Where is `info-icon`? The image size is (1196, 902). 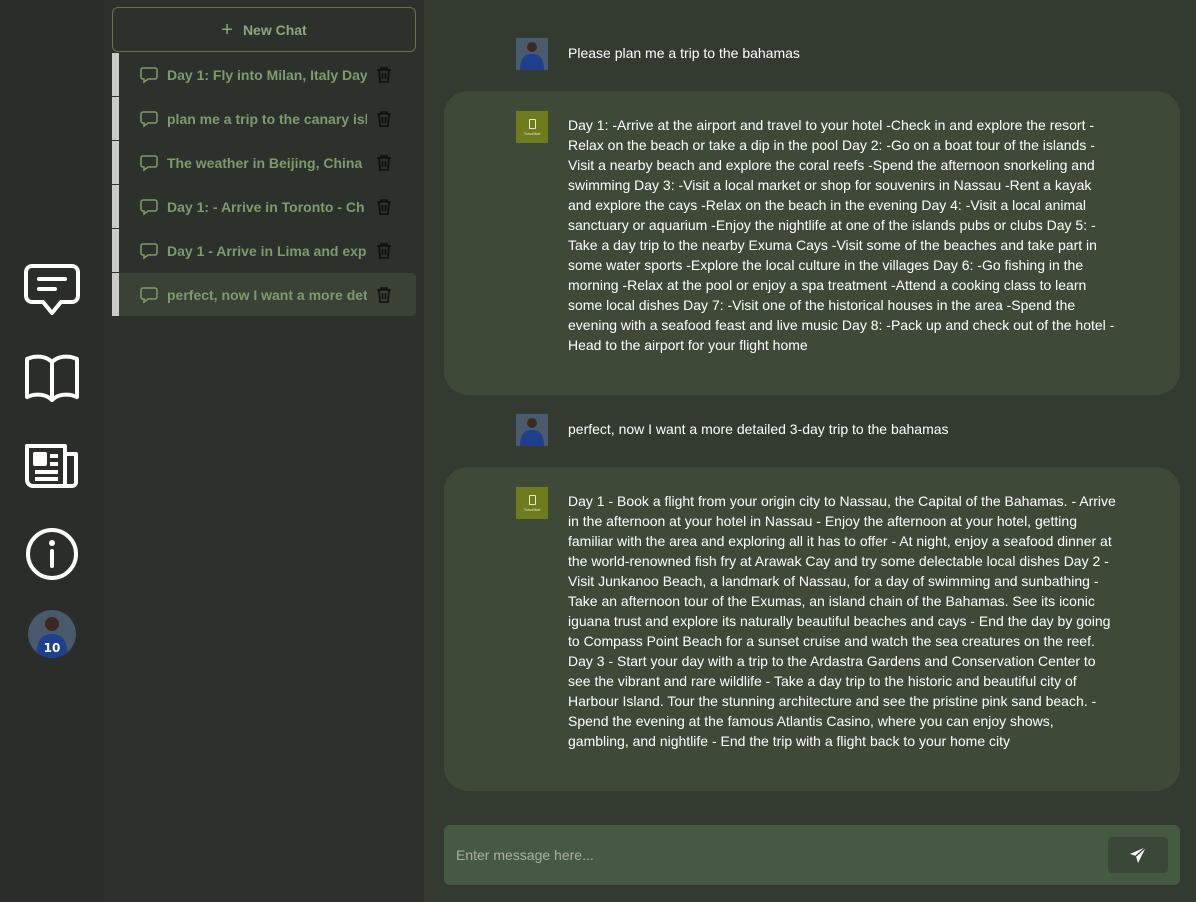
info-icon is located at coordinates (52, 554).